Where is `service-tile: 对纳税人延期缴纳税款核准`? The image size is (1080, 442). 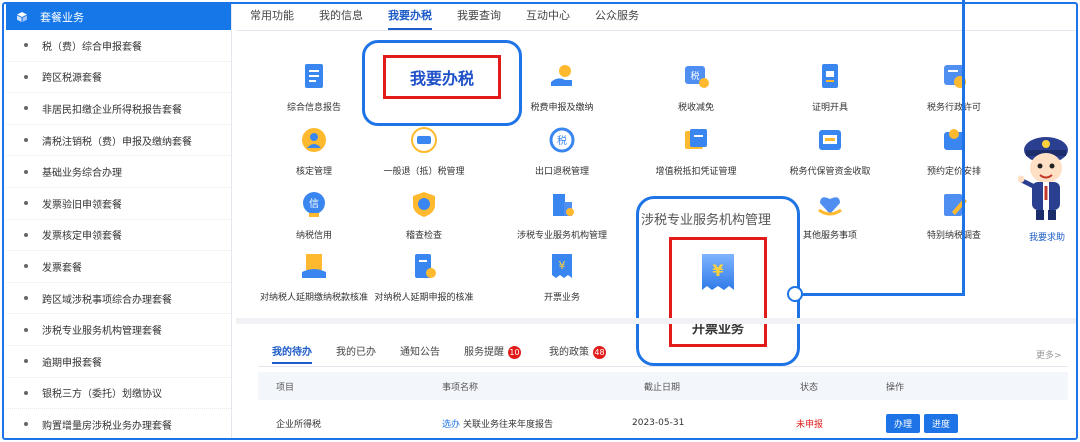 service-tile: 对纳税人延期缴纳税款核准 is located at coordinates (314, 282).